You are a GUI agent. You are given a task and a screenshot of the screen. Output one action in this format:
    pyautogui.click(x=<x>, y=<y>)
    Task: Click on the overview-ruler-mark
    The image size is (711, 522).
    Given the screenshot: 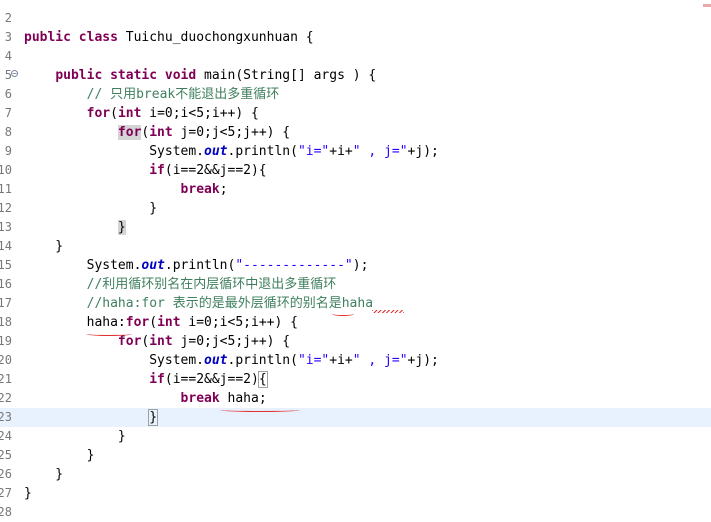 What is the action you would take?
    pyautogui.click(x=707, y=5)
    